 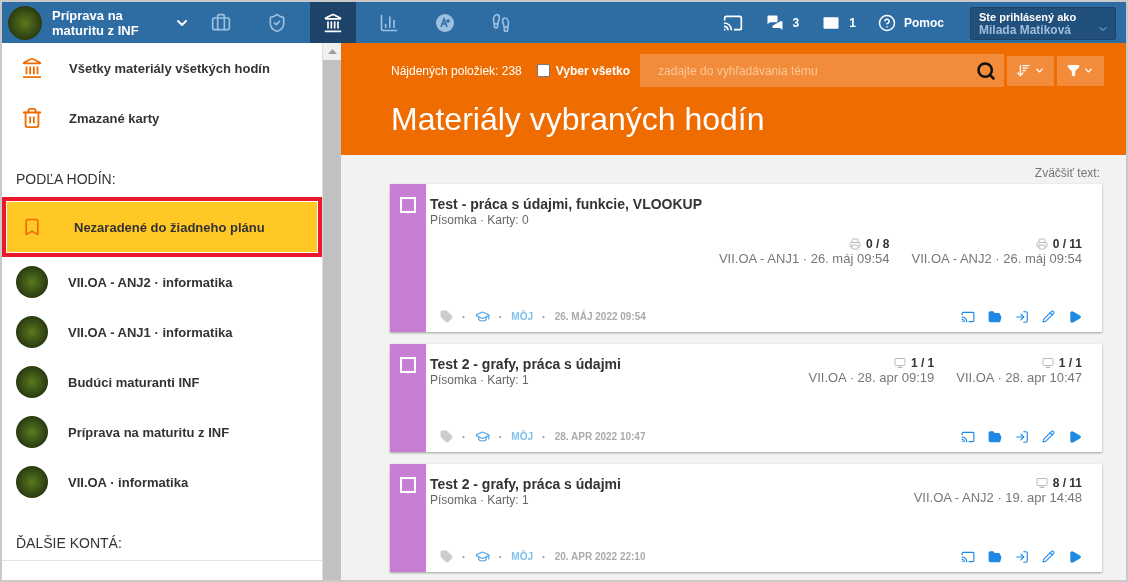 What do you see at coordinates (887, 22) in the screenshot?
I see `help-icon` at bounding box center [887, 22].